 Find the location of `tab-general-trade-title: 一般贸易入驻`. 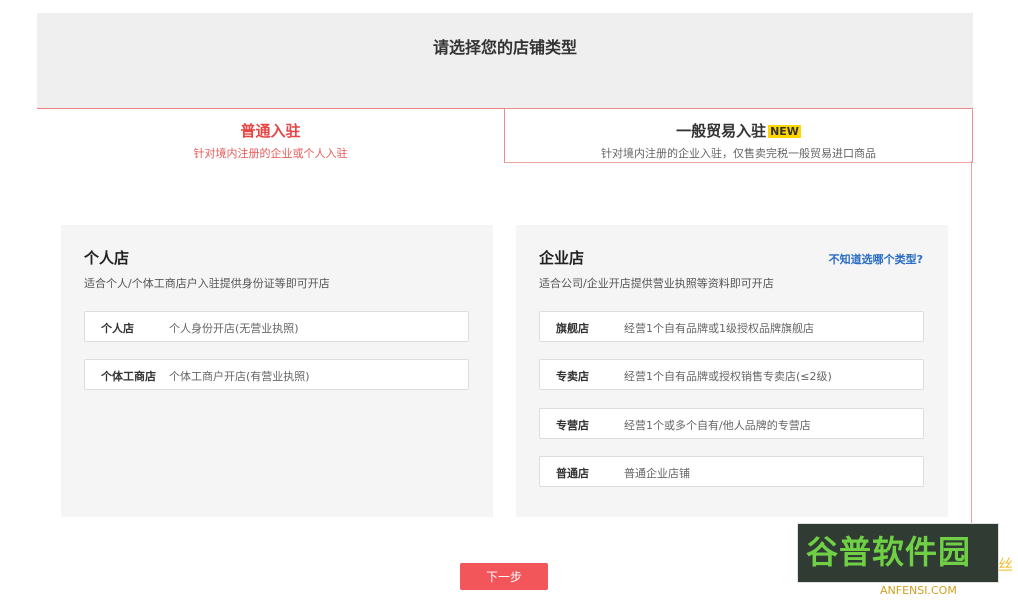

tab-general-trade-title: 一般贸易入驻 is located at coordinates (721, 131).